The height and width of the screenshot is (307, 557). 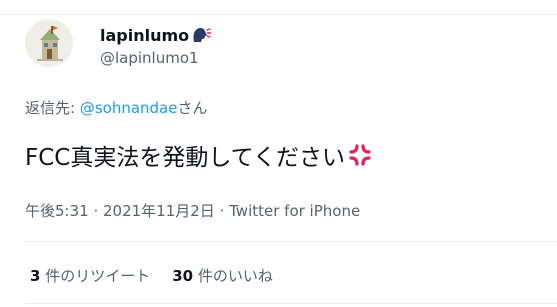 I want to click on likes-stat: 30 件のいいね, so click(x=222, y=275).